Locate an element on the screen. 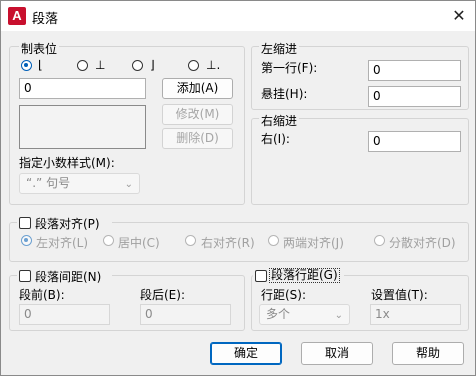  align-left-radio is located at coordinates (26, 240).